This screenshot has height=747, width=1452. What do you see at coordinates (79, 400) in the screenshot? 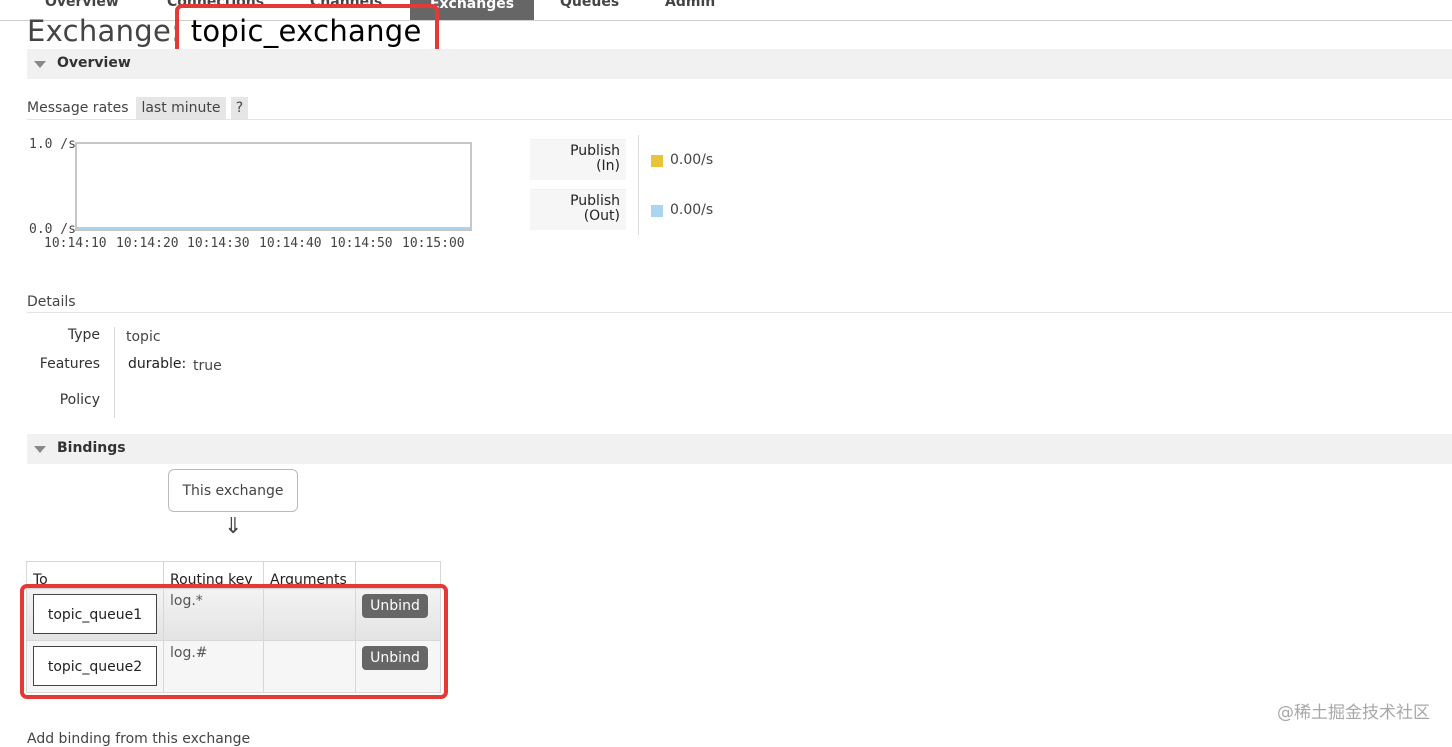
I see `policy-label: Policy` at bounding box center [79, 400].